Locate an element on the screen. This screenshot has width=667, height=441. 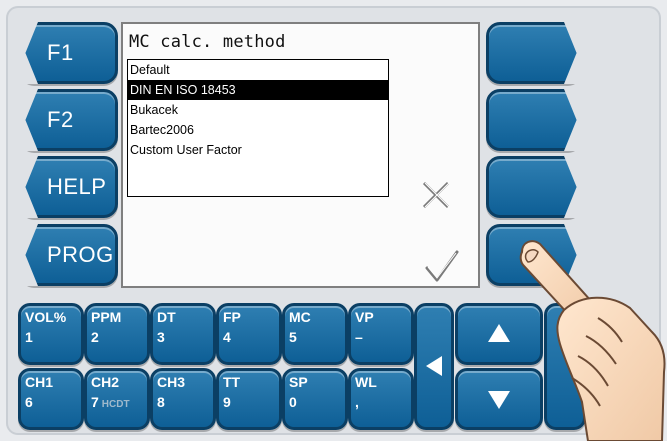
key-top-label: VOL% is located at coordinates (46, 317).